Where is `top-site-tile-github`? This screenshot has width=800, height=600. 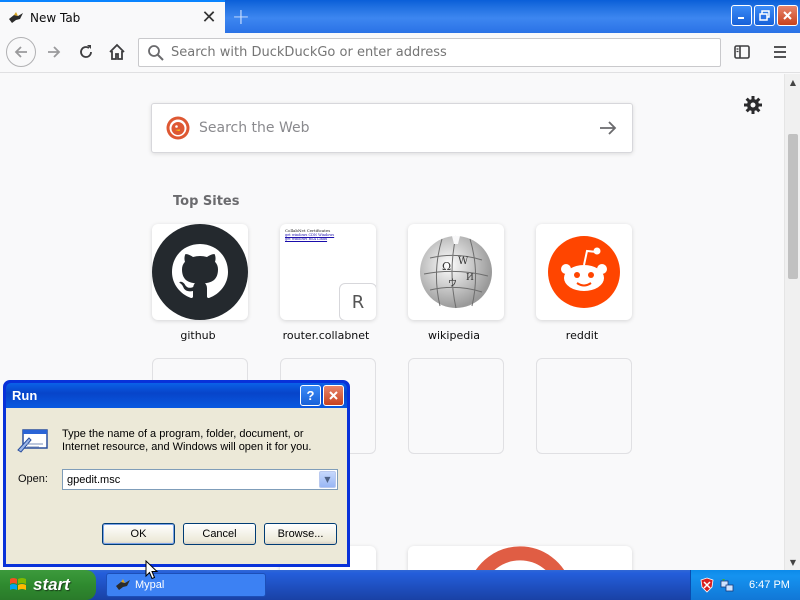
top-site-tile-github is located at coordinates (200, 272).